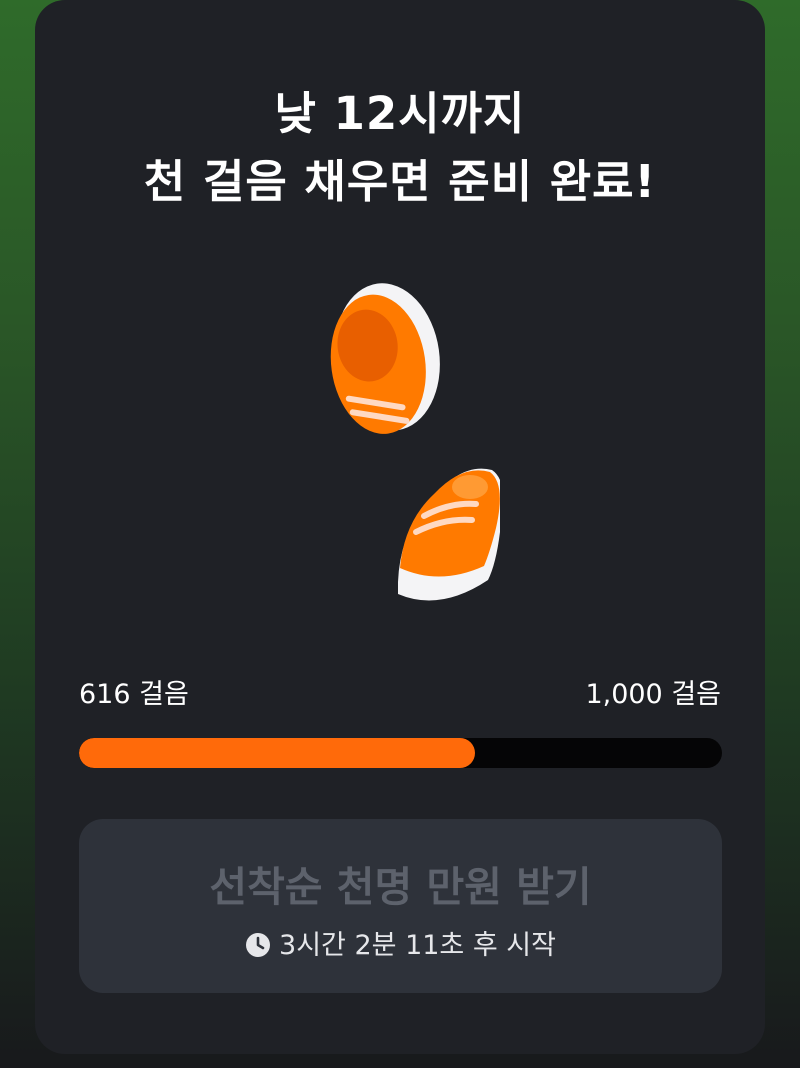  I want to click on current-steps-label: 616 걸음, so click(134, 694).